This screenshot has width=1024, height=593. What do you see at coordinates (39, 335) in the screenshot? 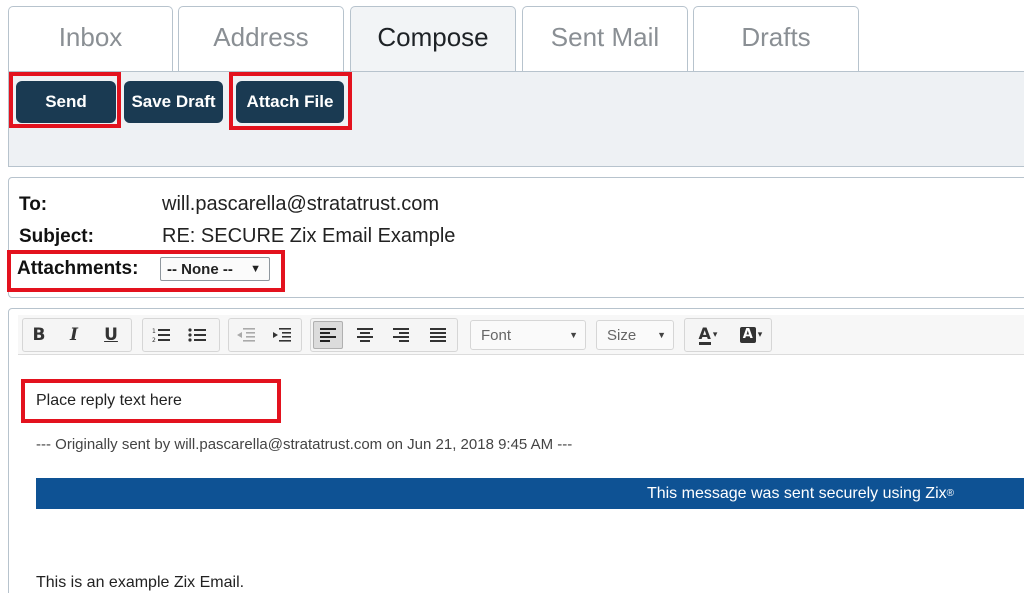
I see `bold-button: B` at bounding box center [39, 335].